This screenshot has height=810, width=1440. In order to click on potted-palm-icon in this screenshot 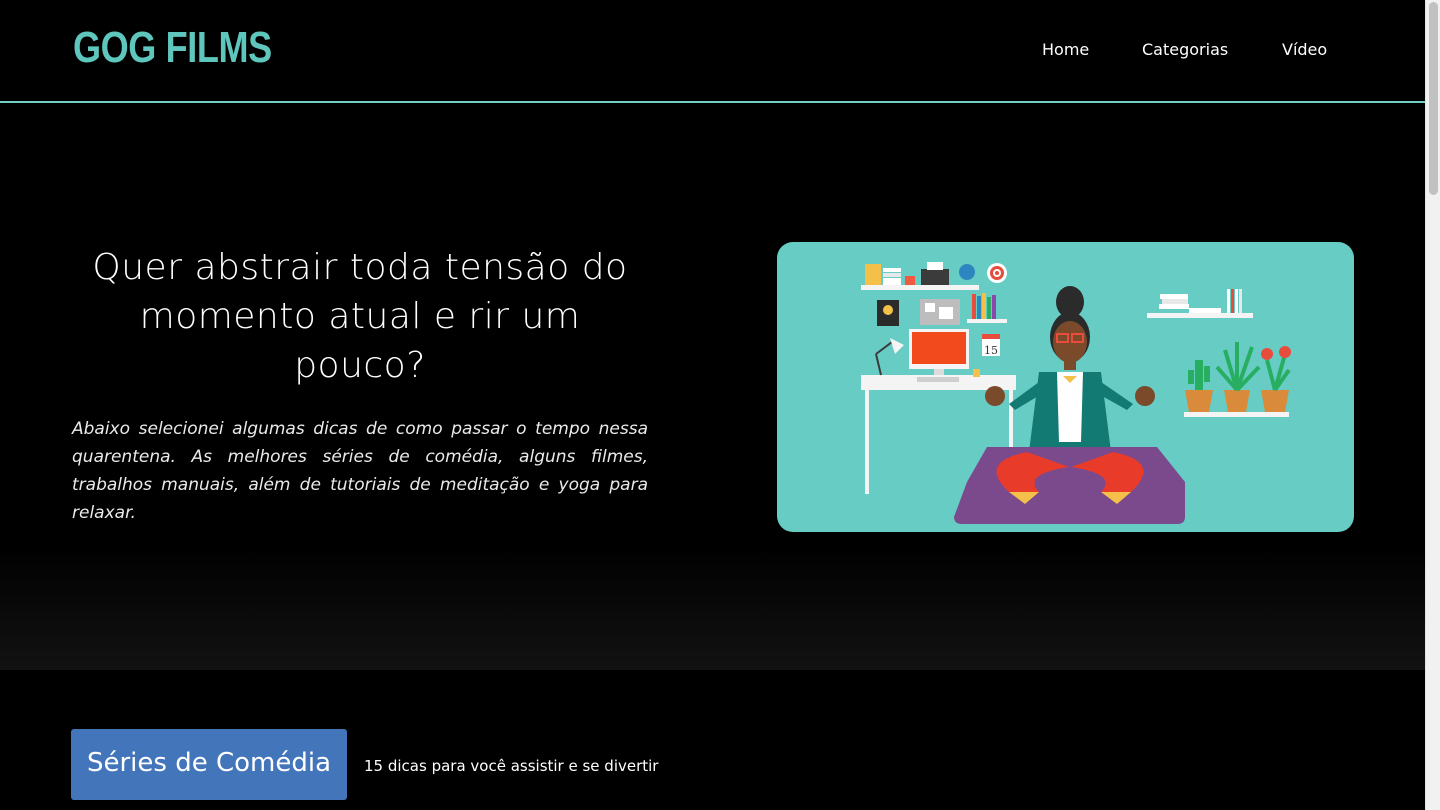, I will do `click(1237, 401)`.